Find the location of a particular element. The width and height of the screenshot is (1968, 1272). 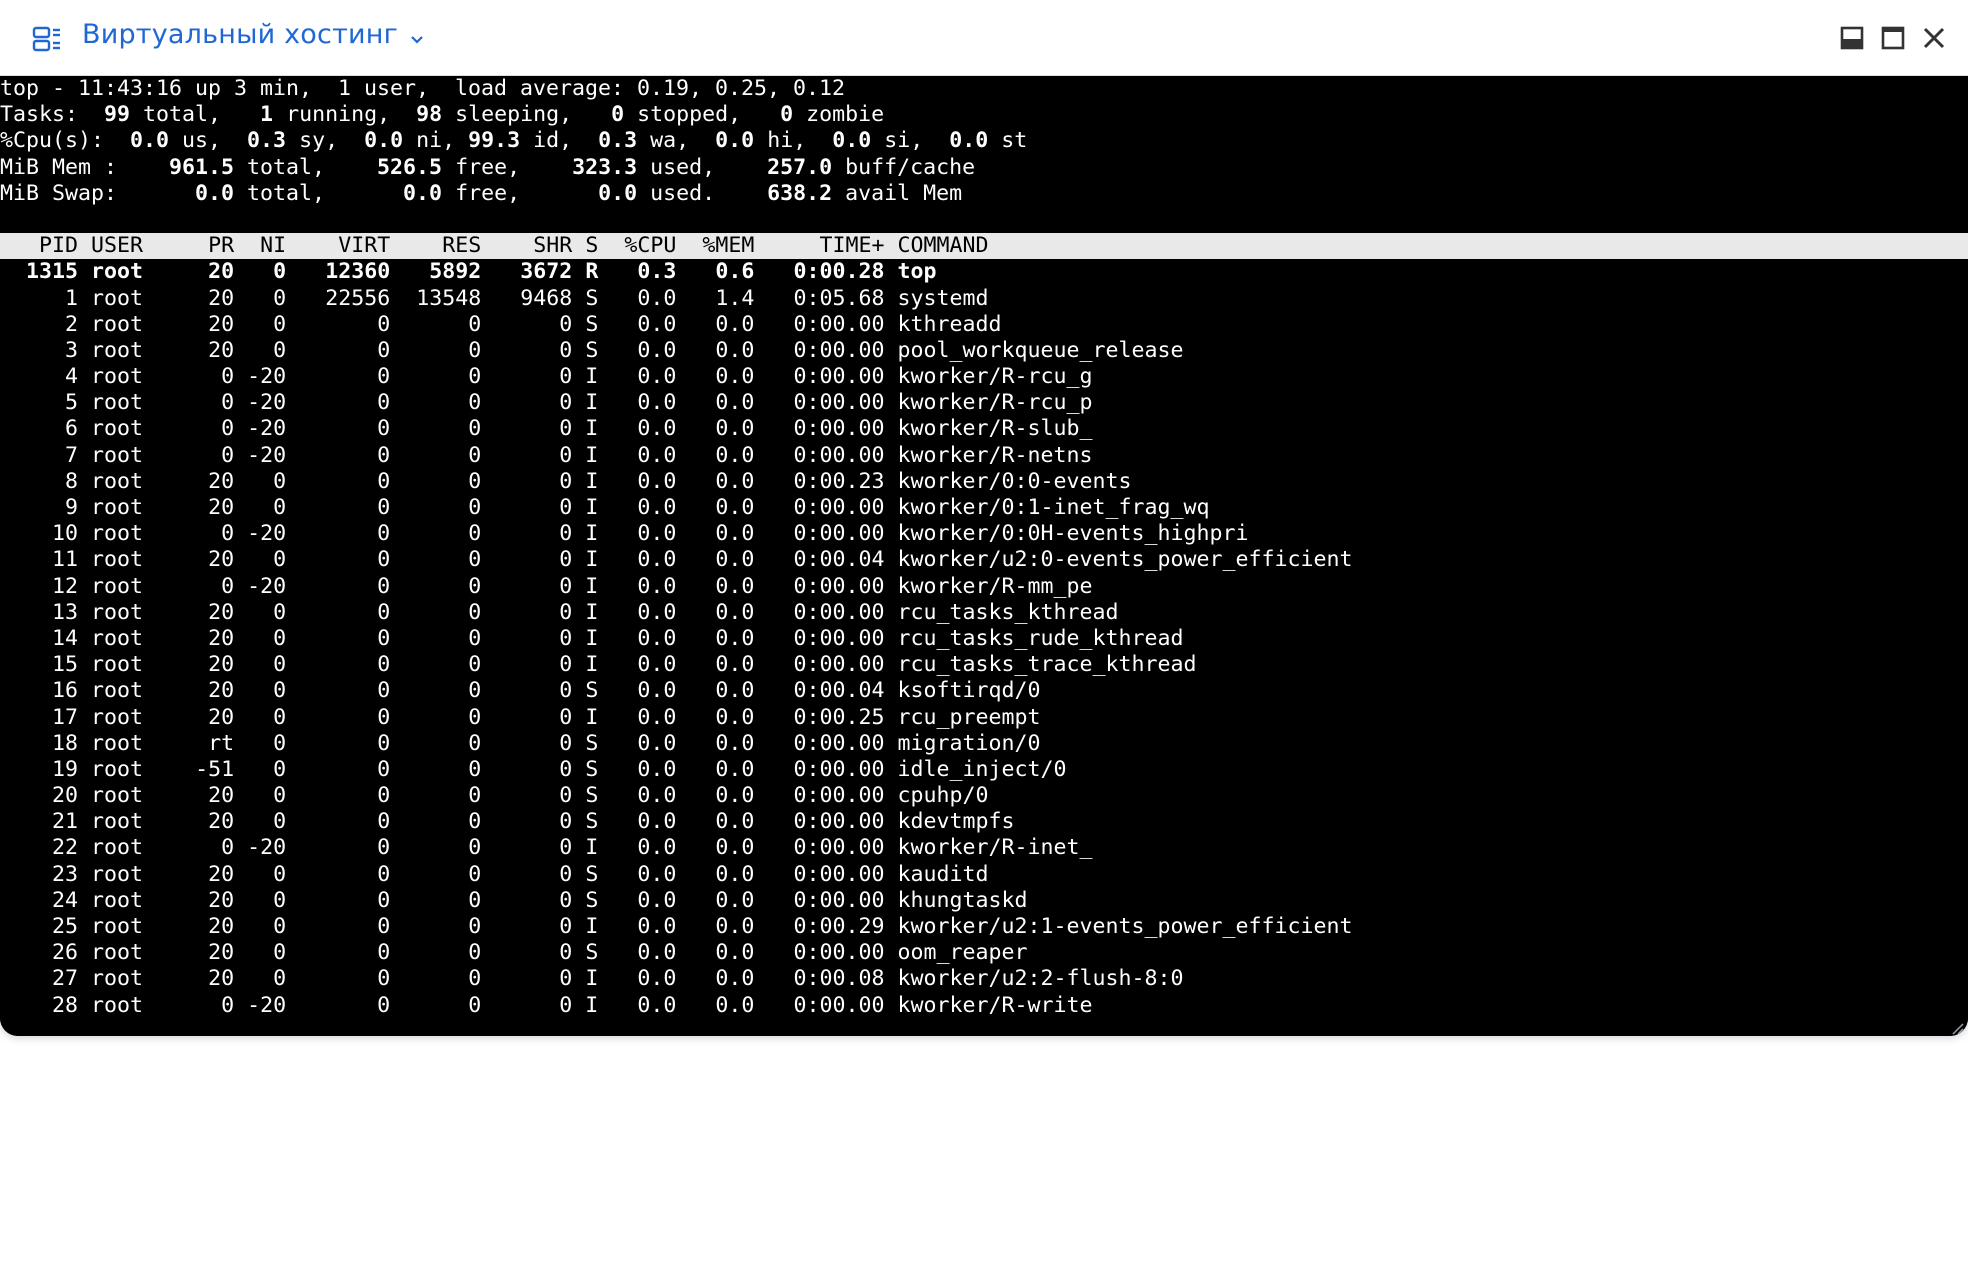

close-icon is located at coordinates (1934, 38).